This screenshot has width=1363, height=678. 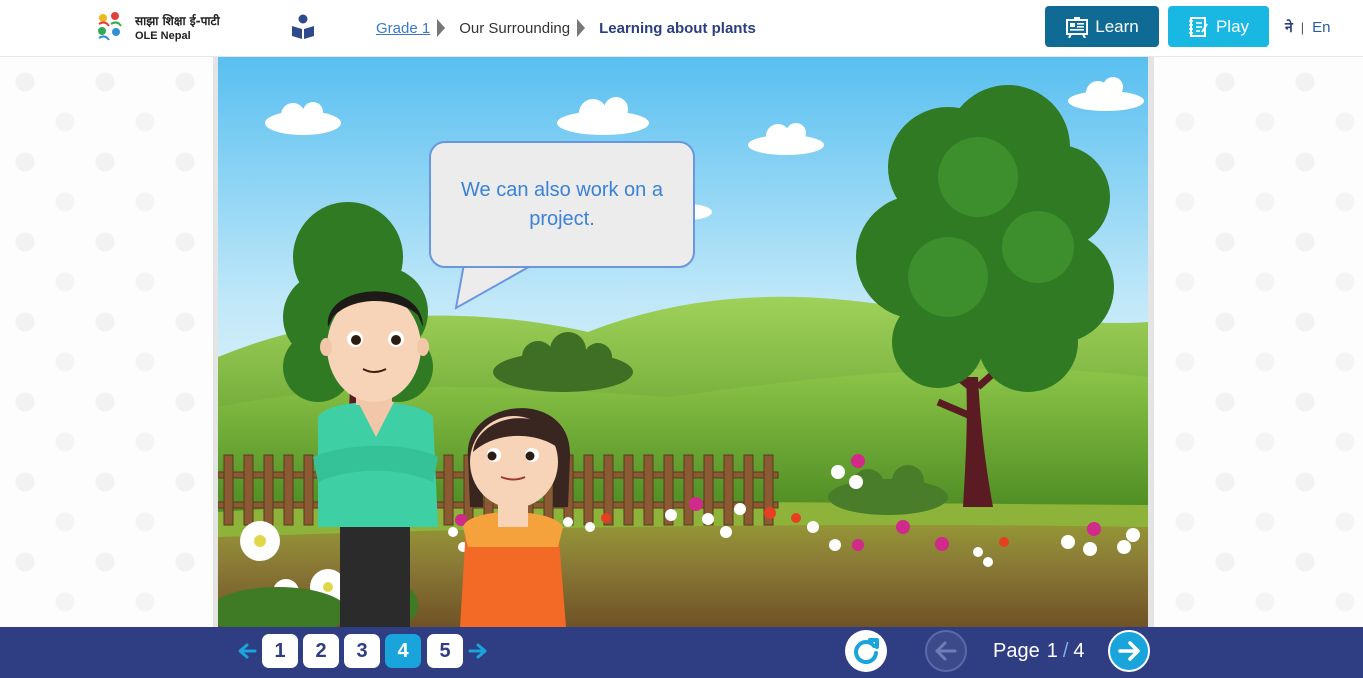 I want to click on previous-page-button, so click(x=946, y=651).